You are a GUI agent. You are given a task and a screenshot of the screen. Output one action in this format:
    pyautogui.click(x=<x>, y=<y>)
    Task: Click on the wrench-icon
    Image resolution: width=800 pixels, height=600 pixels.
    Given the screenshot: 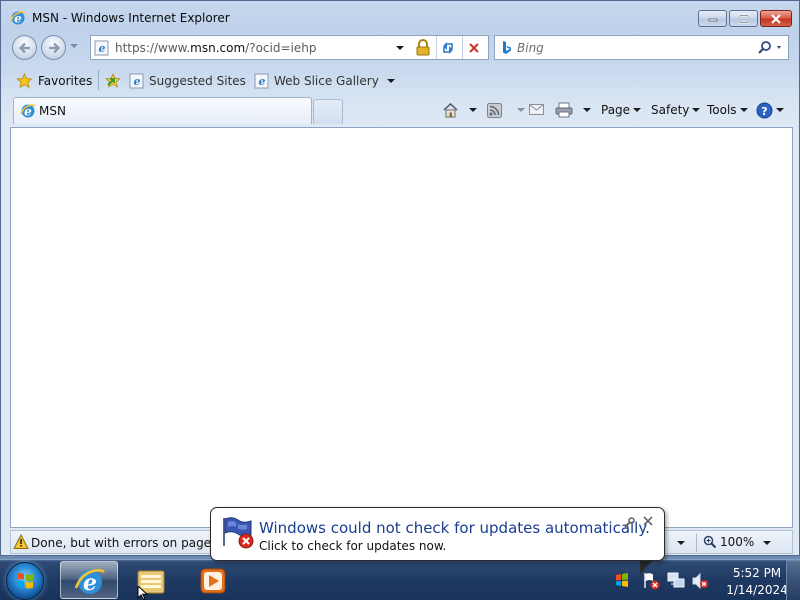 What is the action you would take?
    pyautogui.click(x=629, y=523)
    